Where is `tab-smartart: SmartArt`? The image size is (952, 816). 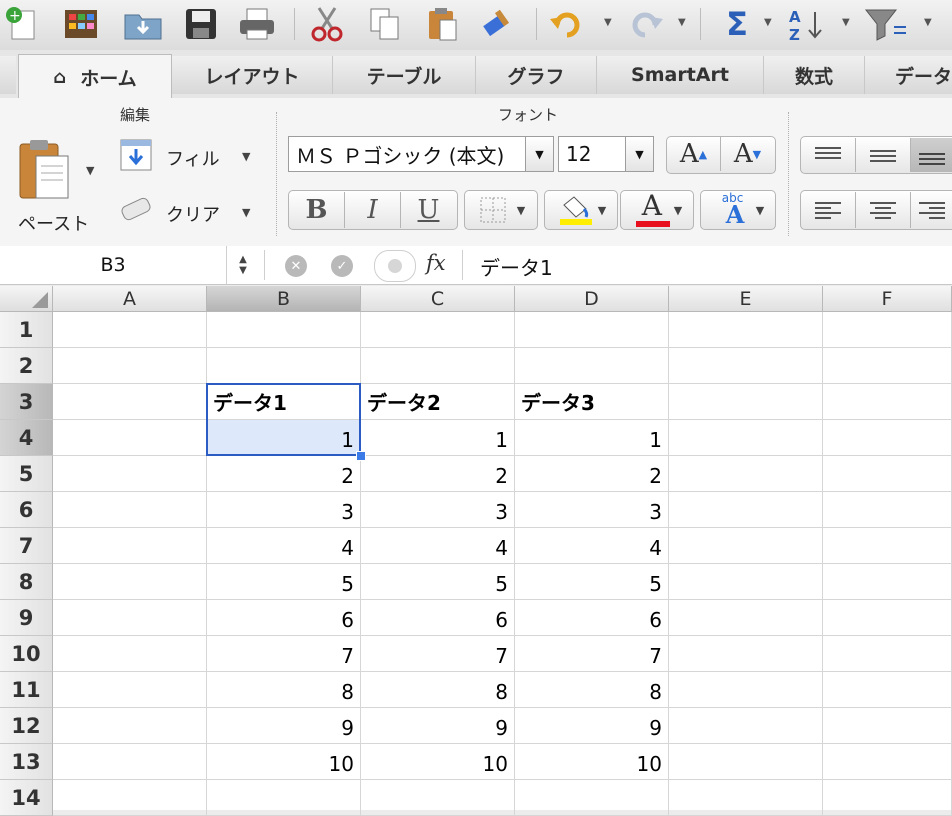 tab-smartart: SmartArt is located at coordinates (680, 75).